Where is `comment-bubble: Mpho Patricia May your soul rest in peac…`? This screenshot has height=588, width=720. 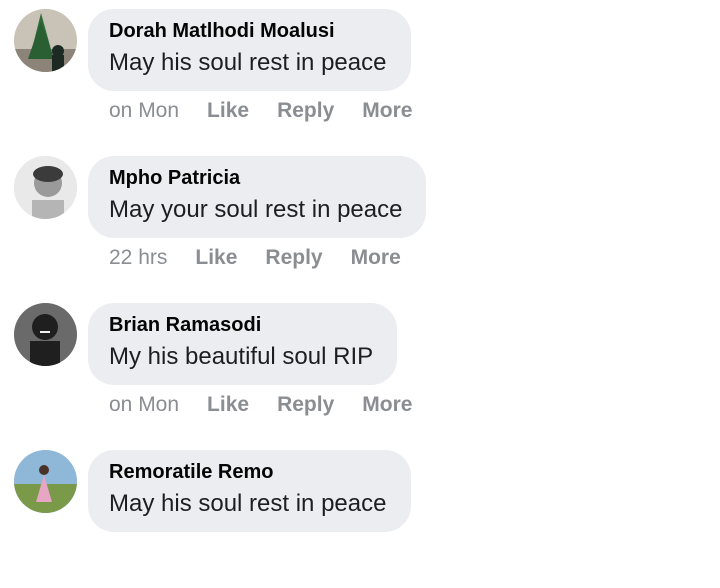 comment-bubble: Mpho Patricia May your soul rest in peac… is located at coordinates (257, 197).